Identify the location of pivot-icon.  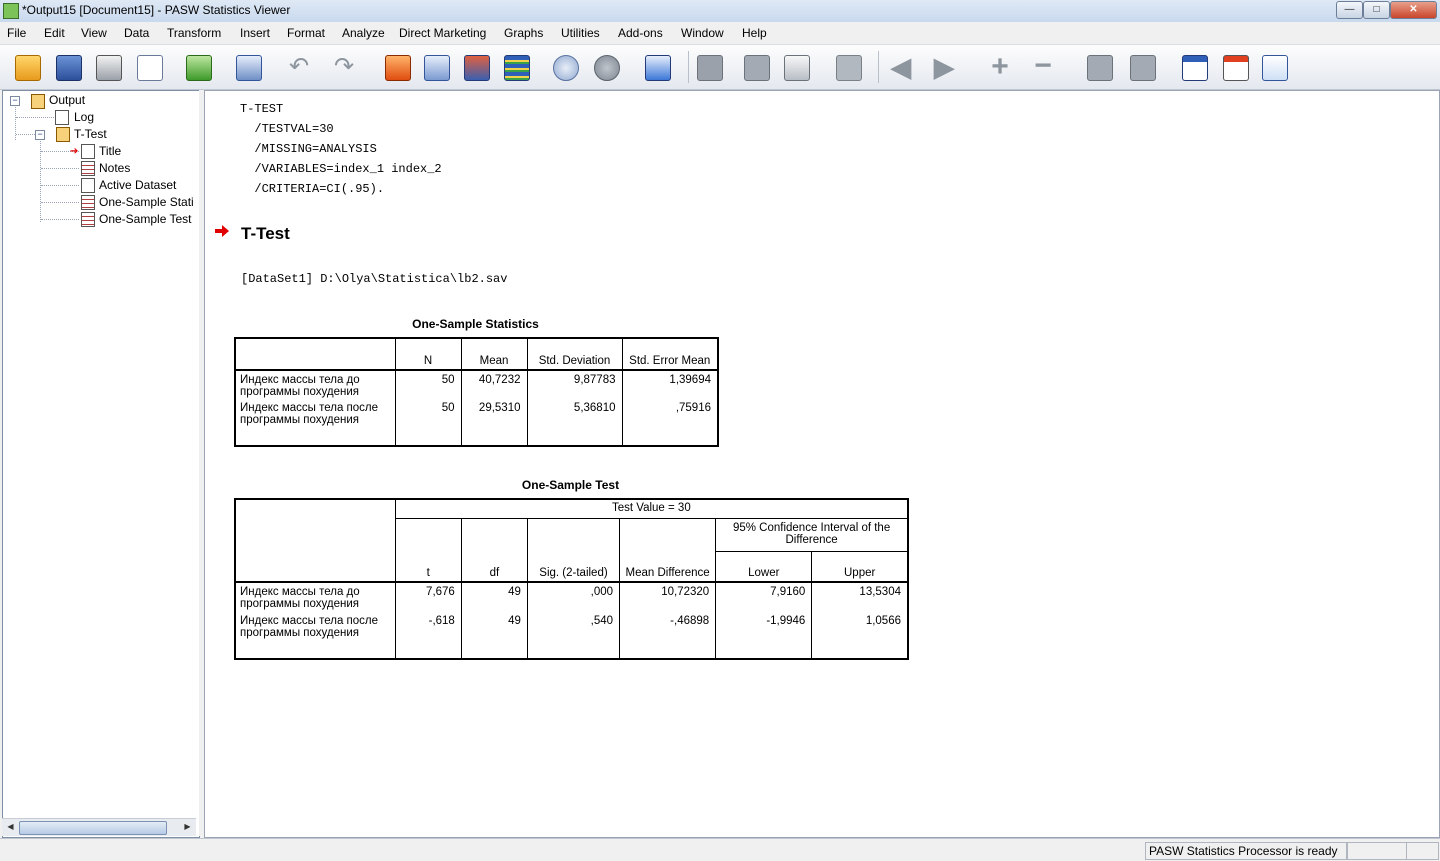
(1194, 67).